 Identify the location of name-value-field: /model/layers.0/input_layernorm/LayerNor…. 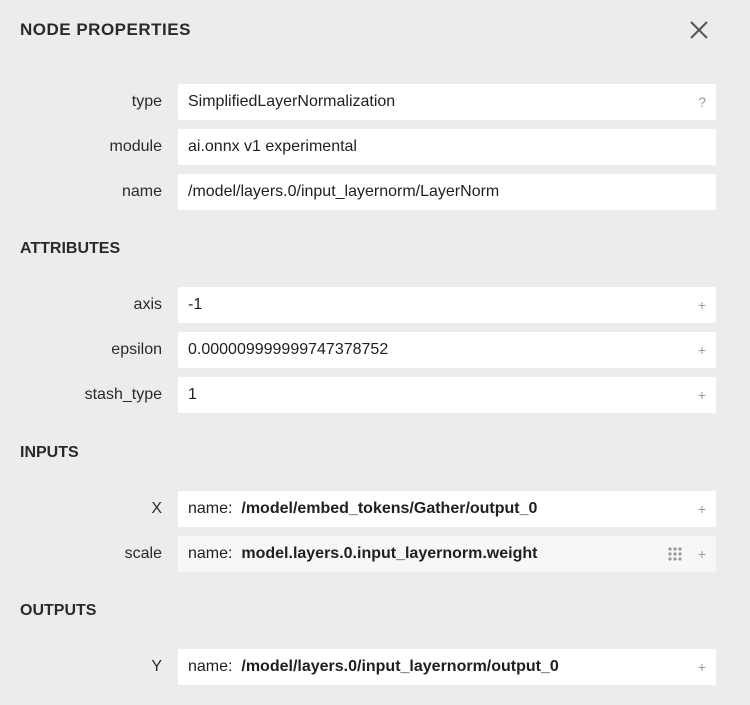
(447, 192).